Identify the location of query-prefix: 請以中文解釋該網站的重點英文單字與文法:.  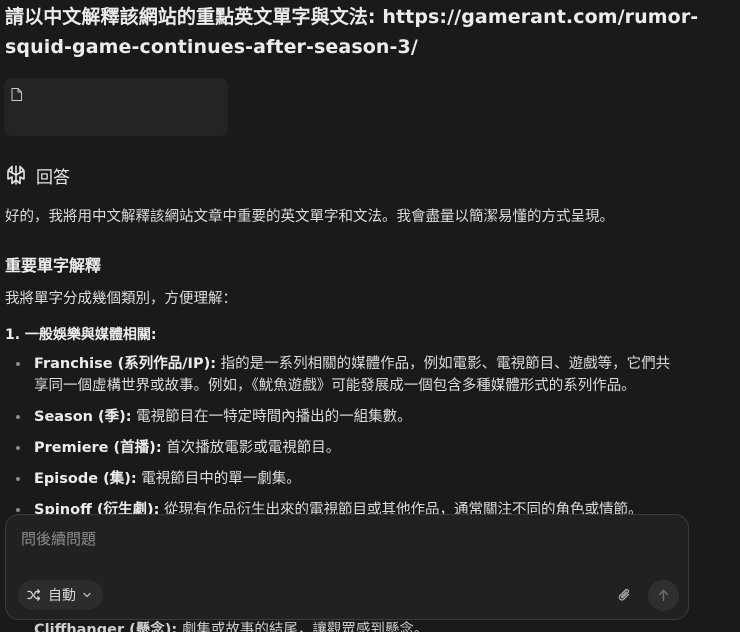
(194, 17).